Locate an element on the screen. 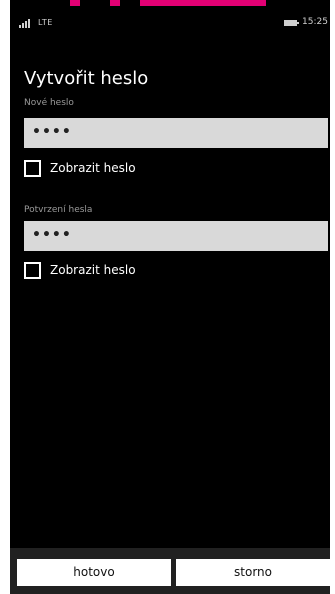 This screenshot has height=594, width=335. app-bar: hotovo storno is located at coordinates (170, 571).